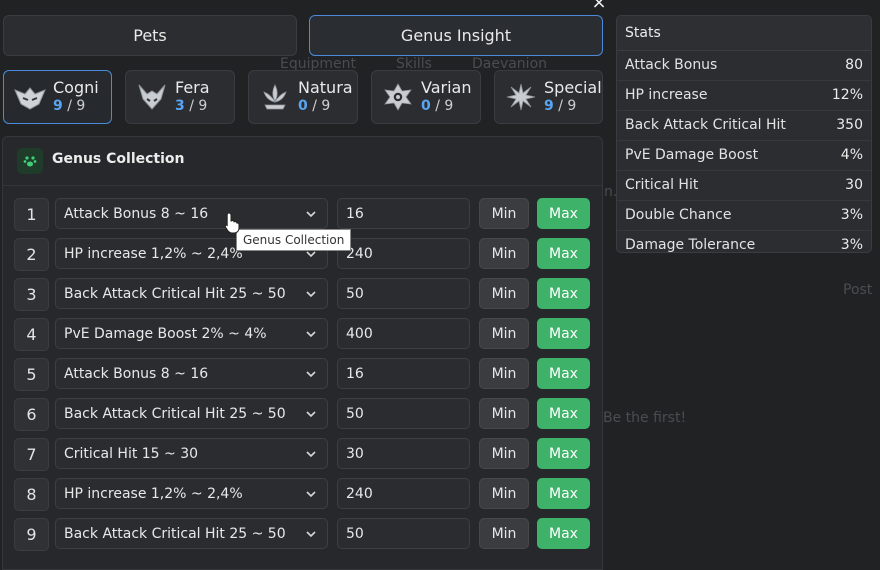  I want to click on genus-name: Fera, so click(192, 87).